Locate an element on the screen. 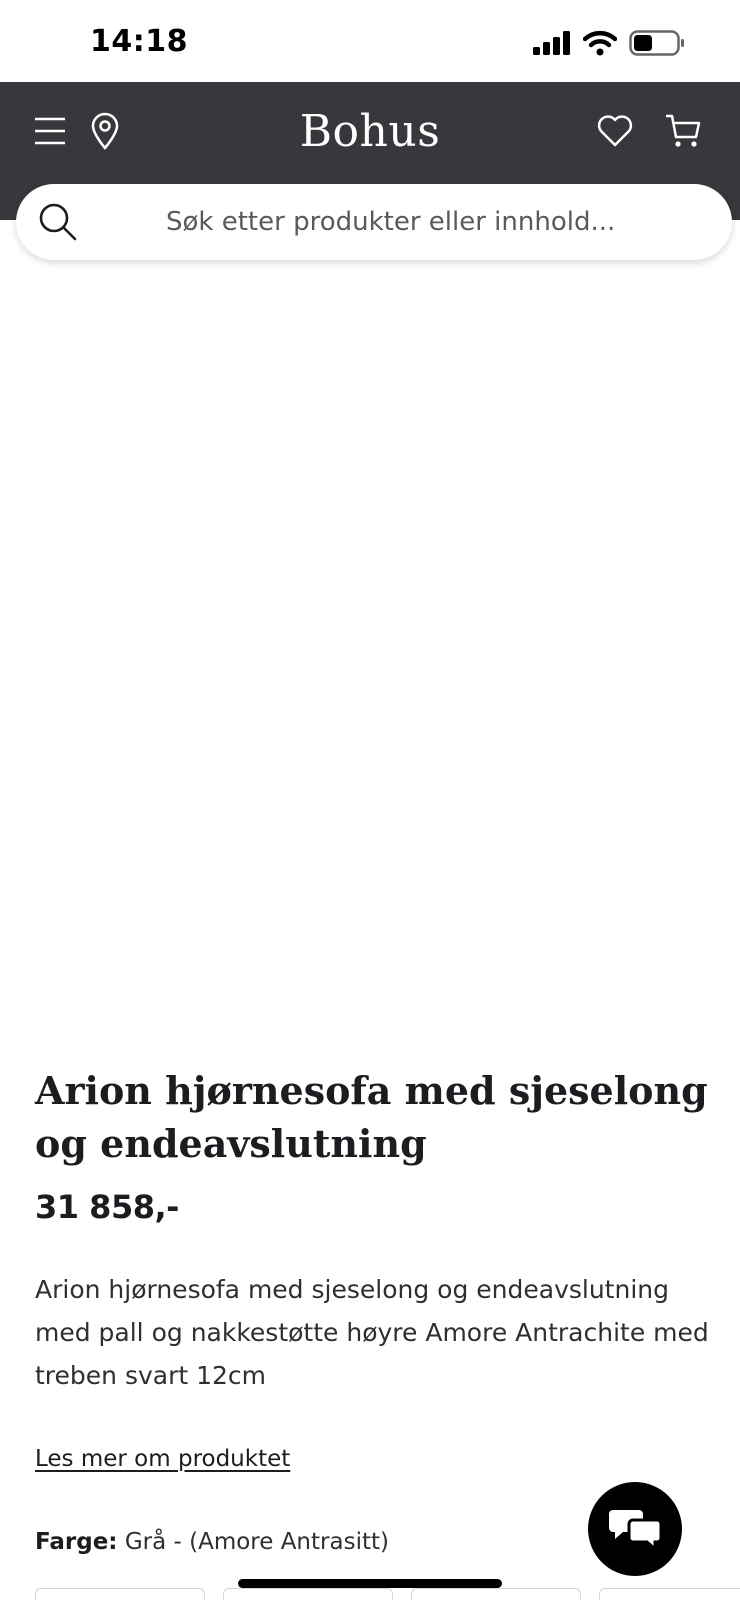 The width and height of the screenshot is (740, 1600). chat-button is located at coordinates (635, 1529).